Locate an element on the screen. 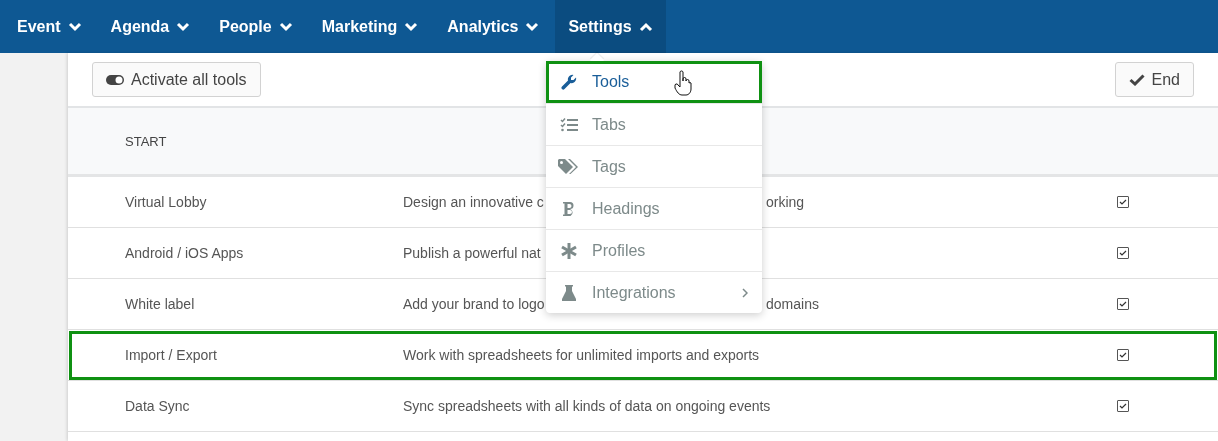 The image size is (1218, 441). nav-menu: People is located at coordinates (256, 26).